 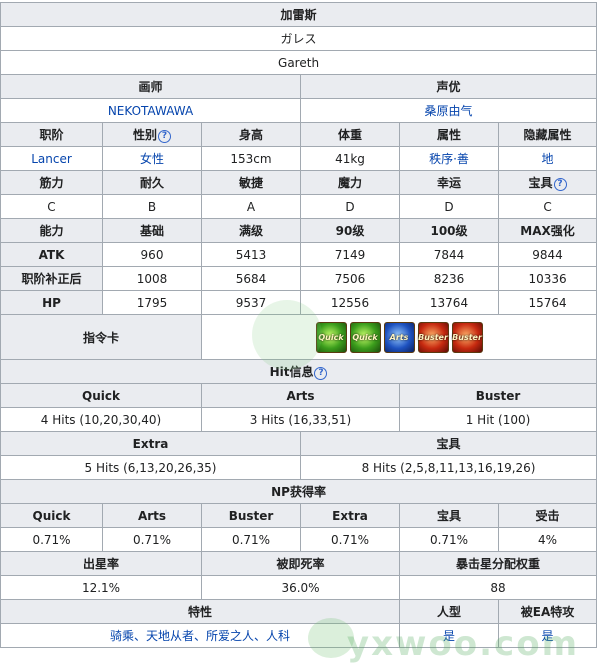 I want to click on luck-label: 幸运, so click(x=449, y=182).